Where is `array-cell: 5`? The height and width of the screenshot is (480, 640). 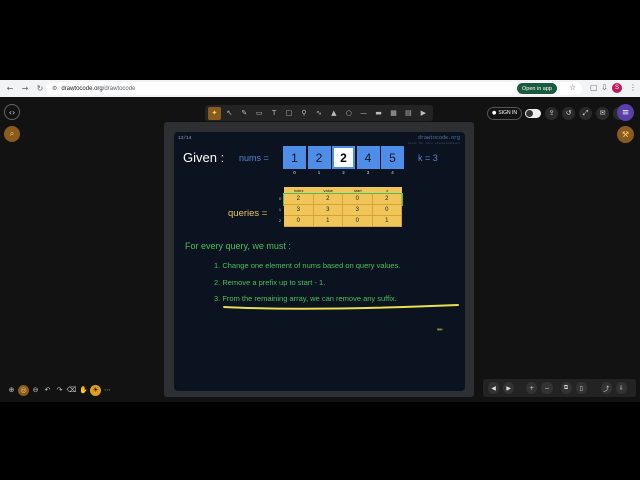 array-cell: 5 is located at coordinates (392, 157).